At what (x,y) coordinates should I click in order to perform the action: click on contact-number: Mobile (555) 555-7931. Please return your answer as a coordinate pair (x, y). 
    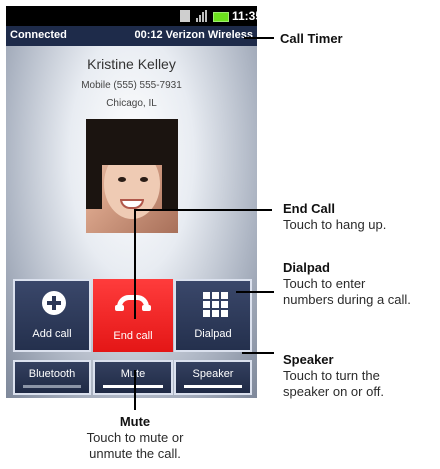
    Looking at the image, I should click on (131, 85).